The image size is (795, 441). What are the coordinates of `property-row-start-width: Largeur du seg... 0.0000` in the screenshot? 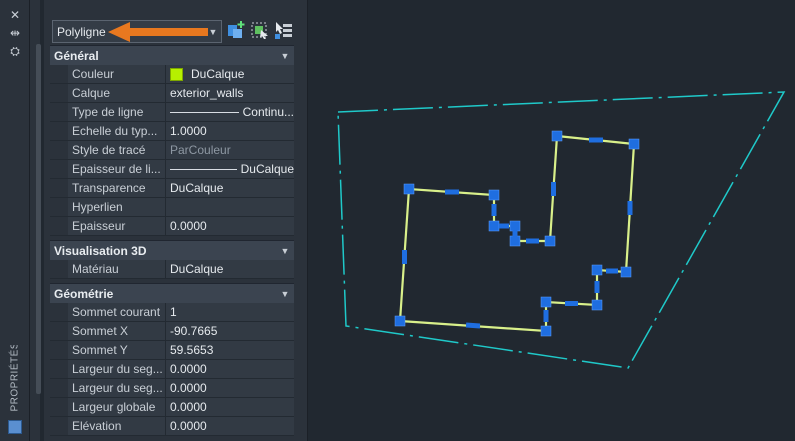 It's located at (172, 369).